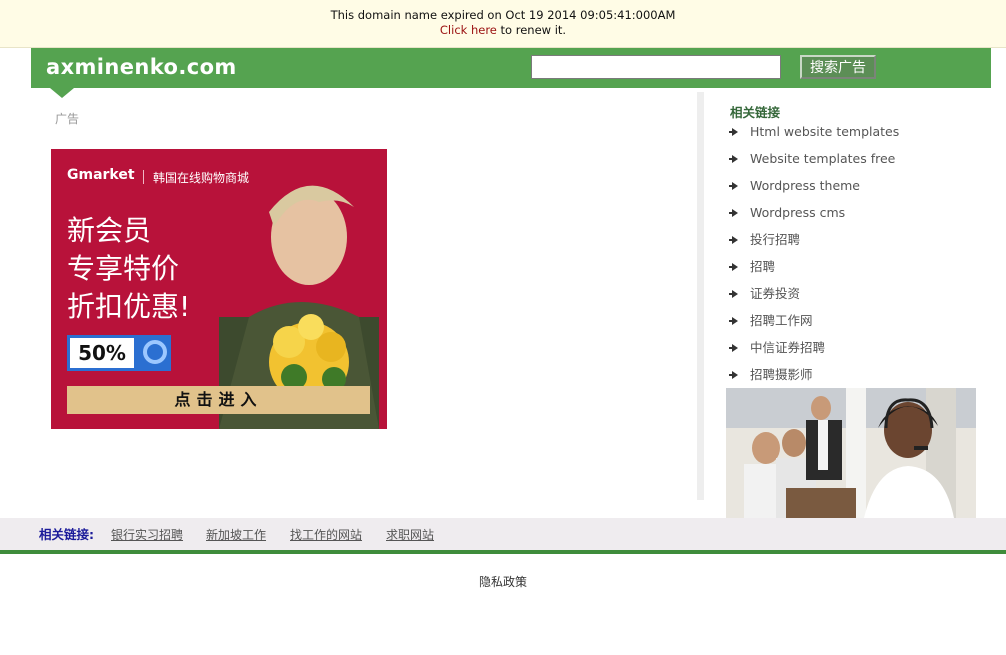 The height and width of the screenshot is (655, 1006). Describe the element at coordinates (219, 289) in the screenshot. I see `gmarket-banner-ad: Gmarket 韩国在线购物商城 新会员 专享特价 折扣优惠! 50% 点击进入` at that location.